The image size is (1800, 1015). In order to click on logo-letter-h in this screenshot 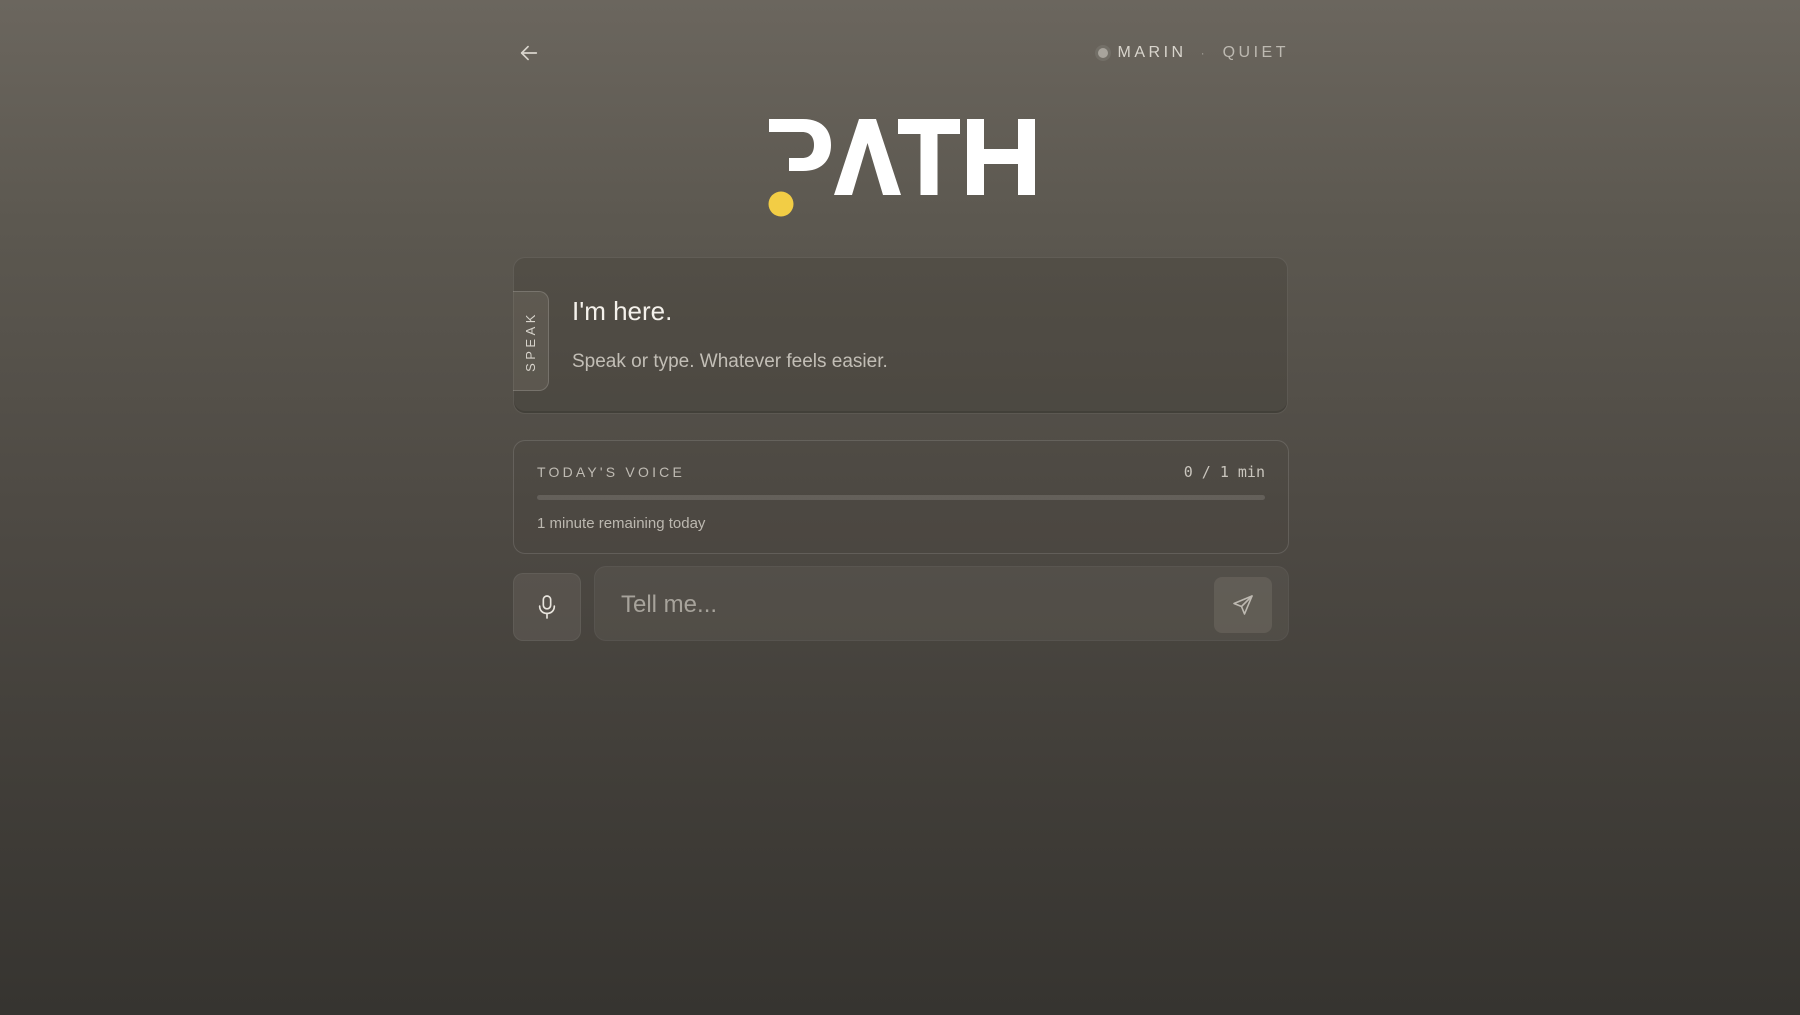, I will do `click(1001, 157)`.